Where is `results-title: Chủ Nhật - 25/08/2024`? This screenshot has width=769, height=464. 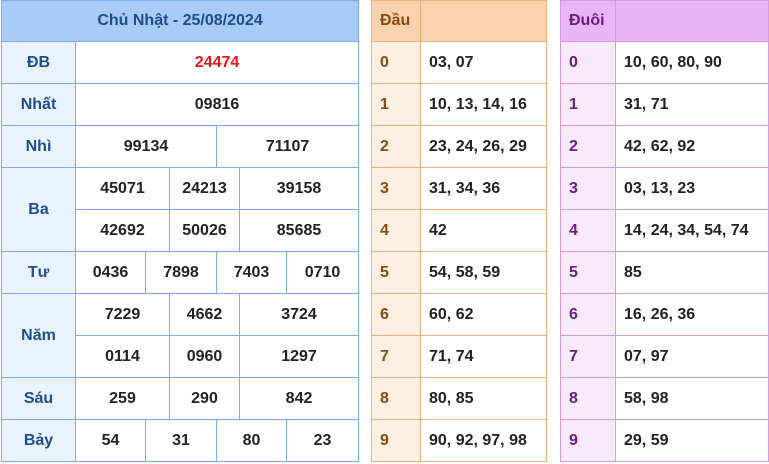 results-title: Chủ Nhật - 25/08/2024 is located at coordinates (180, 21).